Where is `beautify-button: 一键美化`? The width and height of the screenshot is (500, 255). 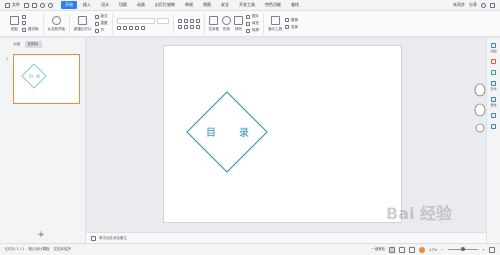 beautify-button: 一键美化 is located at coordinates (378, 249).